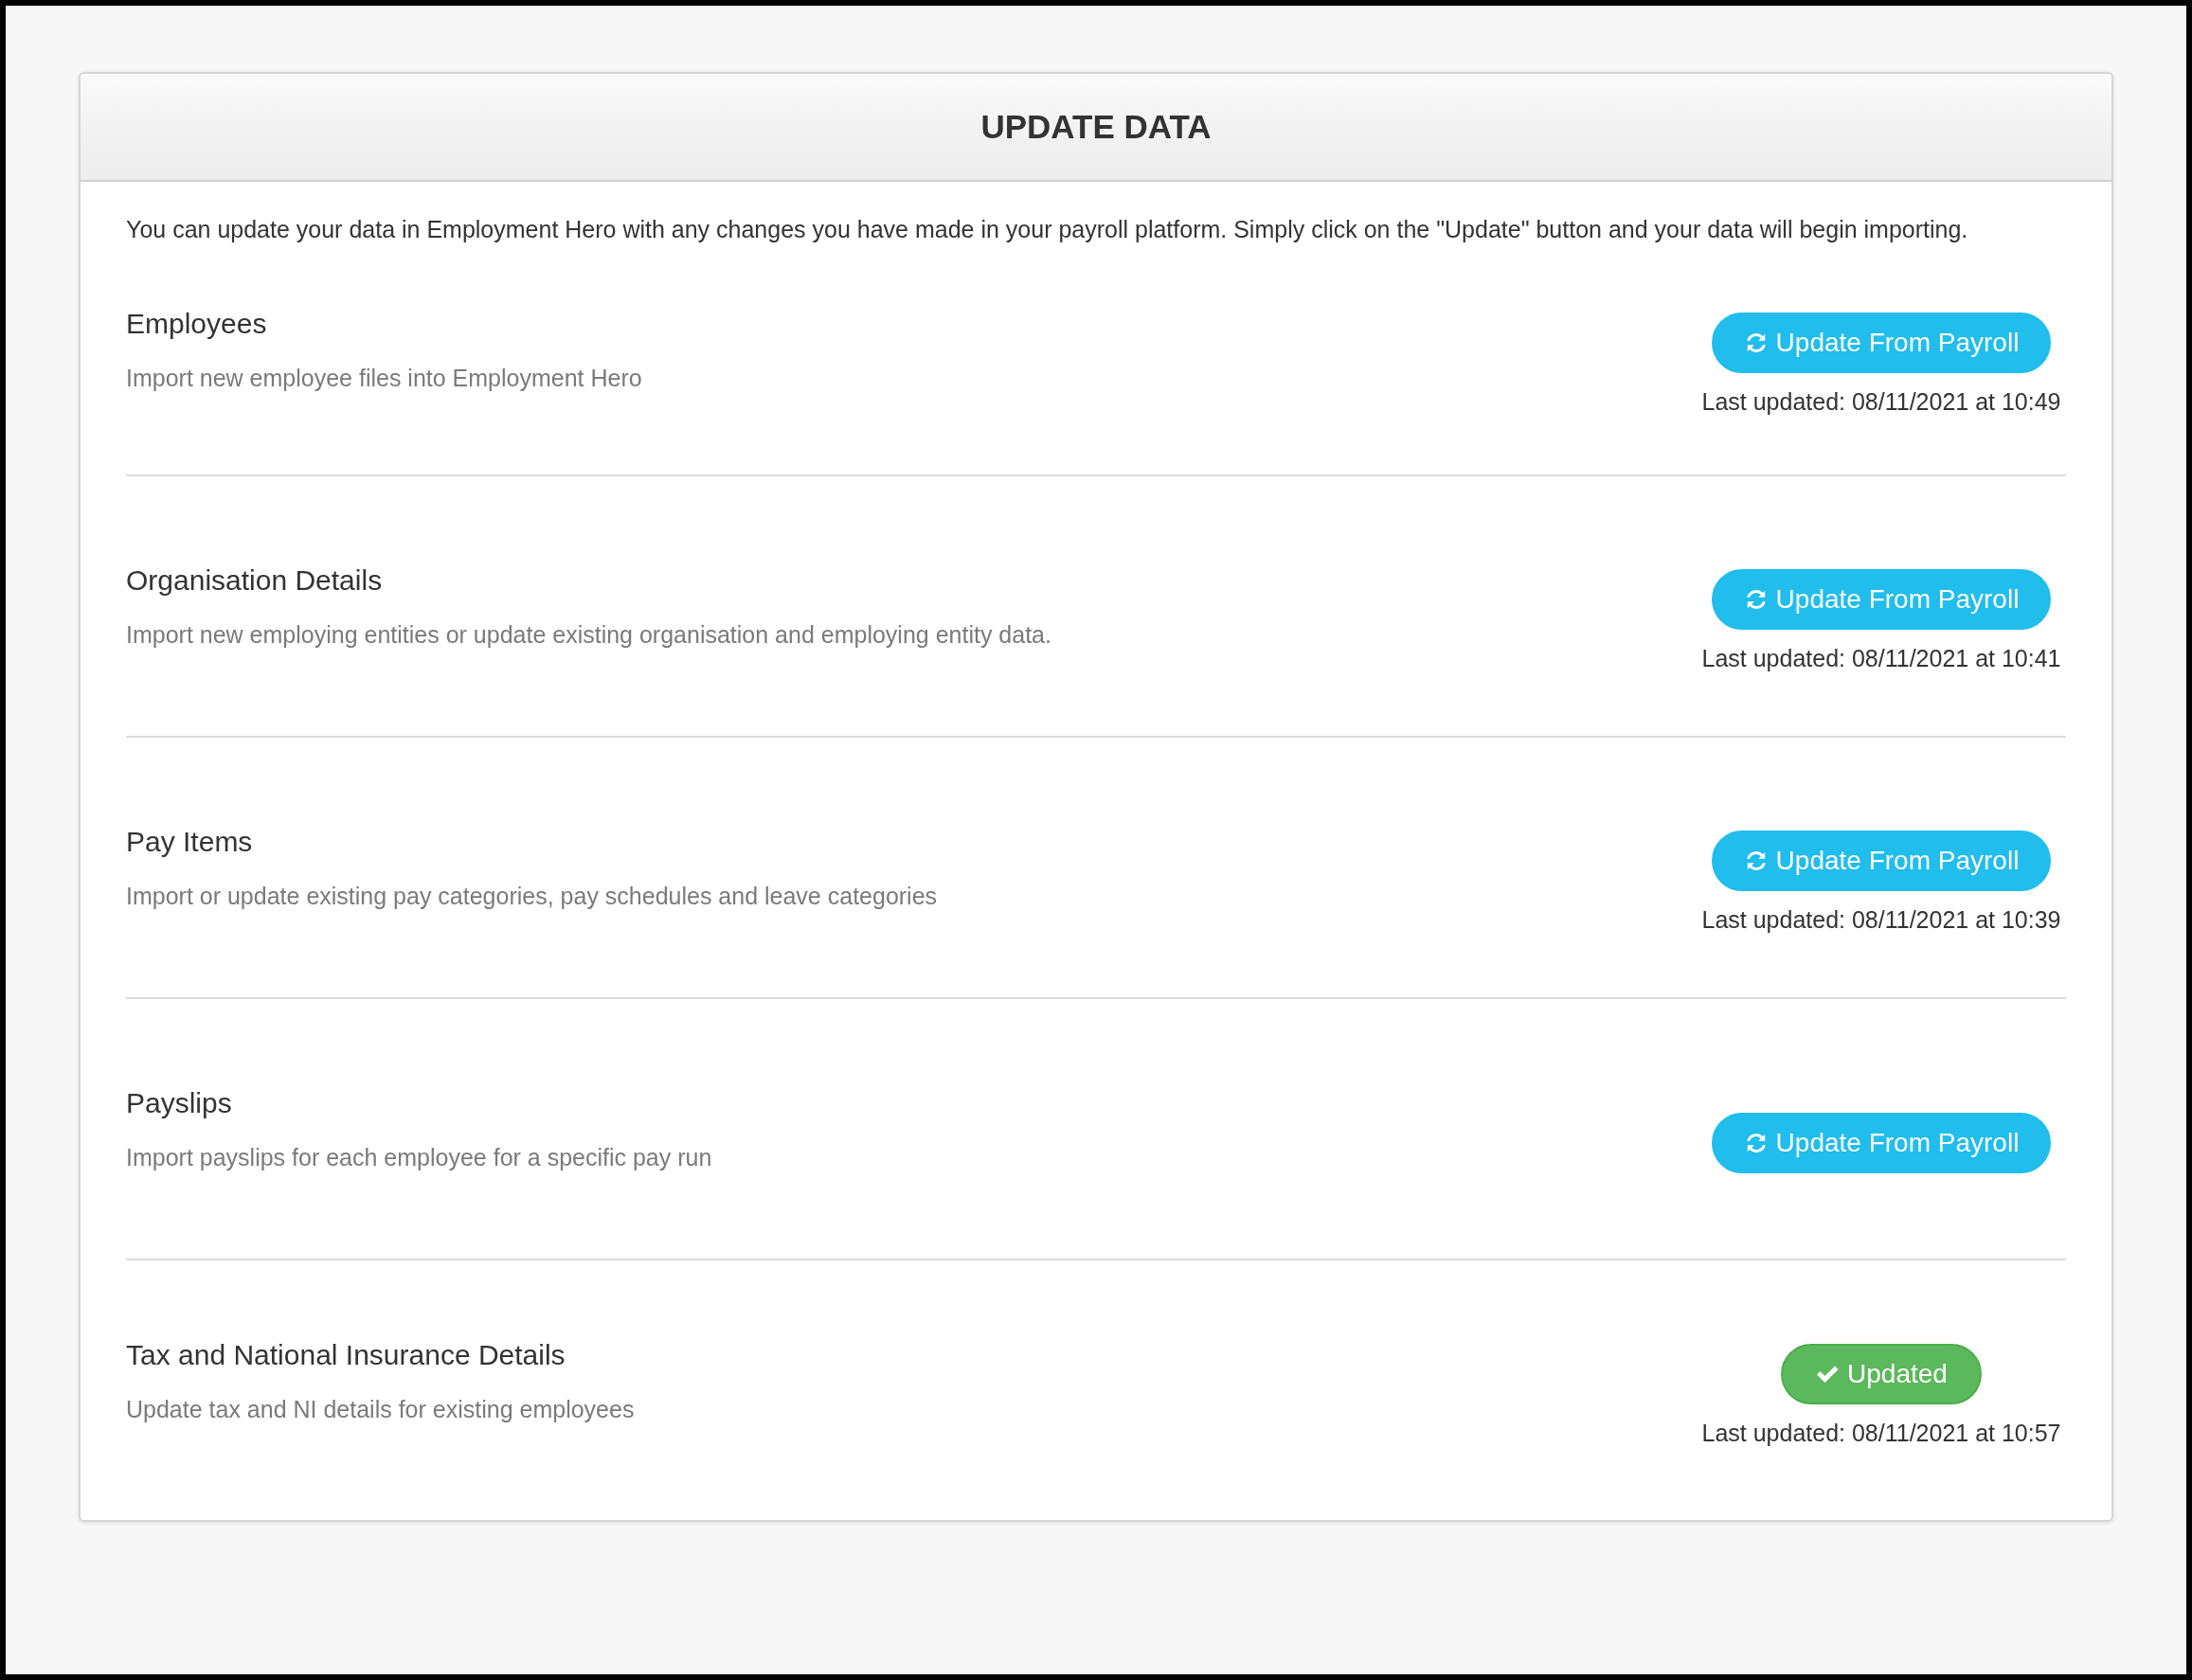 The width and height of the screenshot is (2192, 1680). What do you see at coordinates (255, 580) in the screenshot?
I see `section-title: Organisation Details` at bounding box center [255, 580].